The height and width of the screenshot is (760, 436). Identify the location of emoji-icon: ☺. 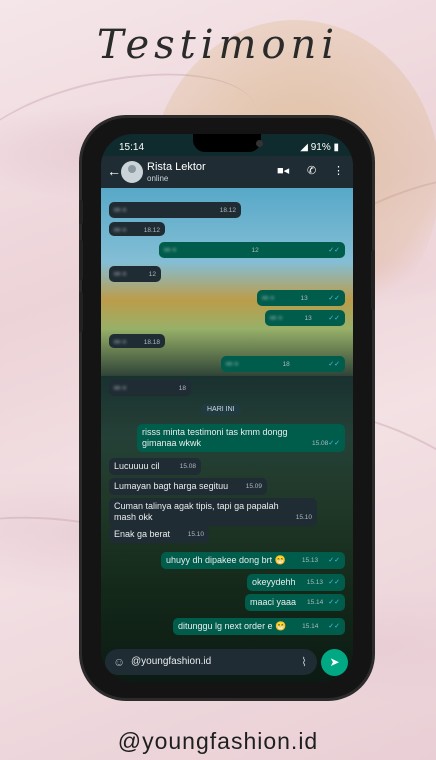
(119, 662).